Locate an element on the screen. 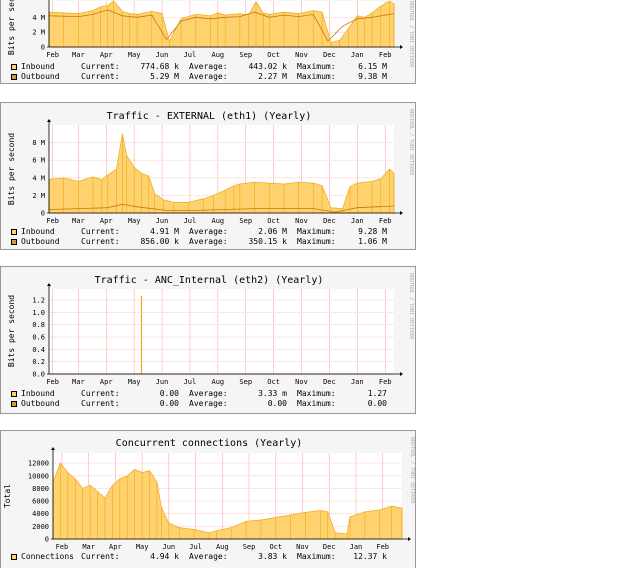 Image resolution: width=640 pixels, height=569 pixels. chart-1-legend-cell: Inbound is located at coordinates (38, 66).